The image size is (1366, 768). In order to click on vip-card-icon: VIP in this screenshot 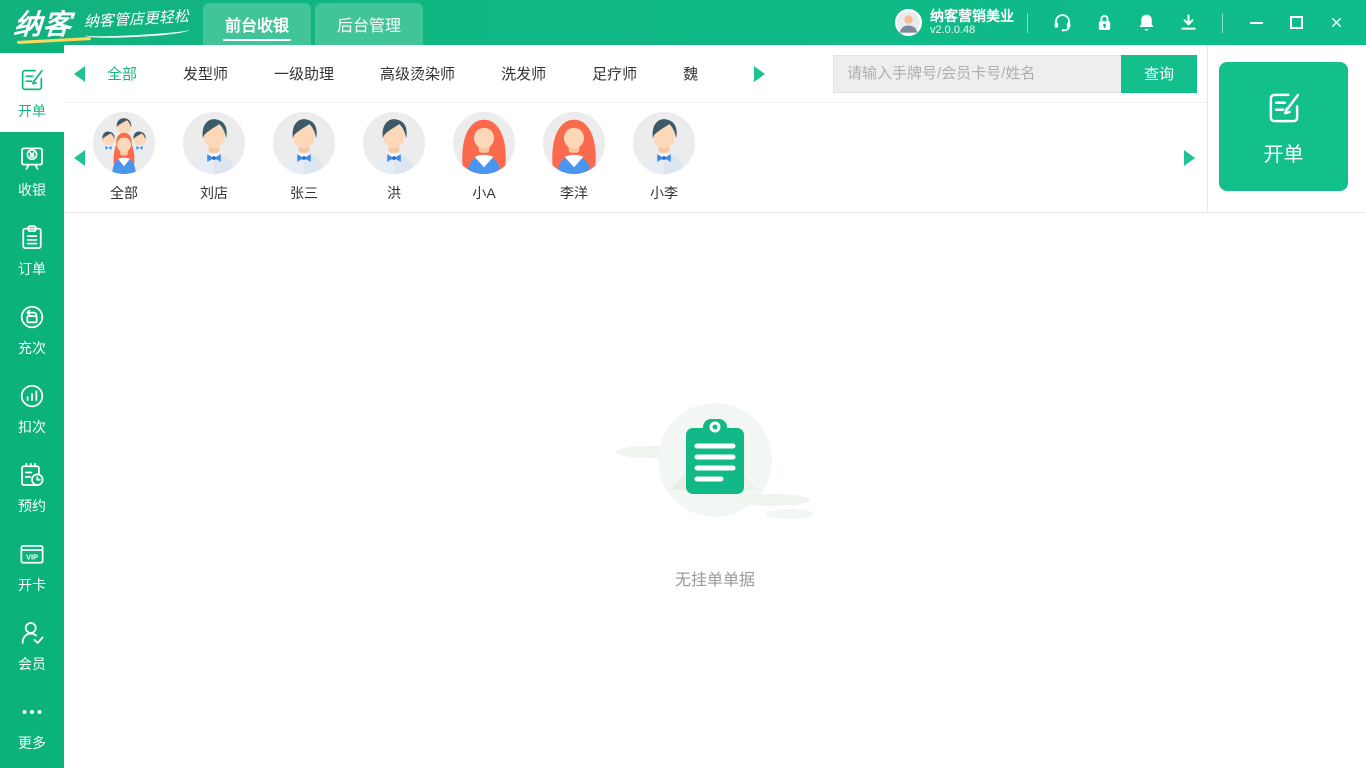, I will do `click(32, 554)`.